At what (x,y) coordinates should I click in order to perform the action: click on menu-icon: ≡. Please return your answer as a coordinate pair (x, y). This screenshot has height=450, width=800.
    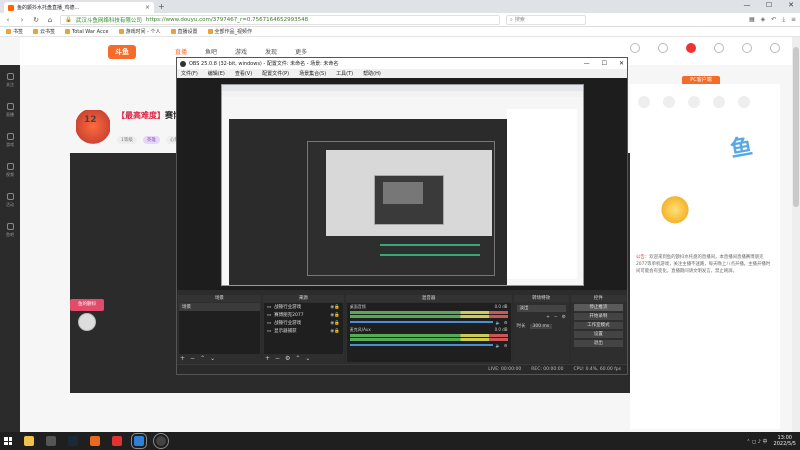
    Looking at the image, I should click on (793, 20).